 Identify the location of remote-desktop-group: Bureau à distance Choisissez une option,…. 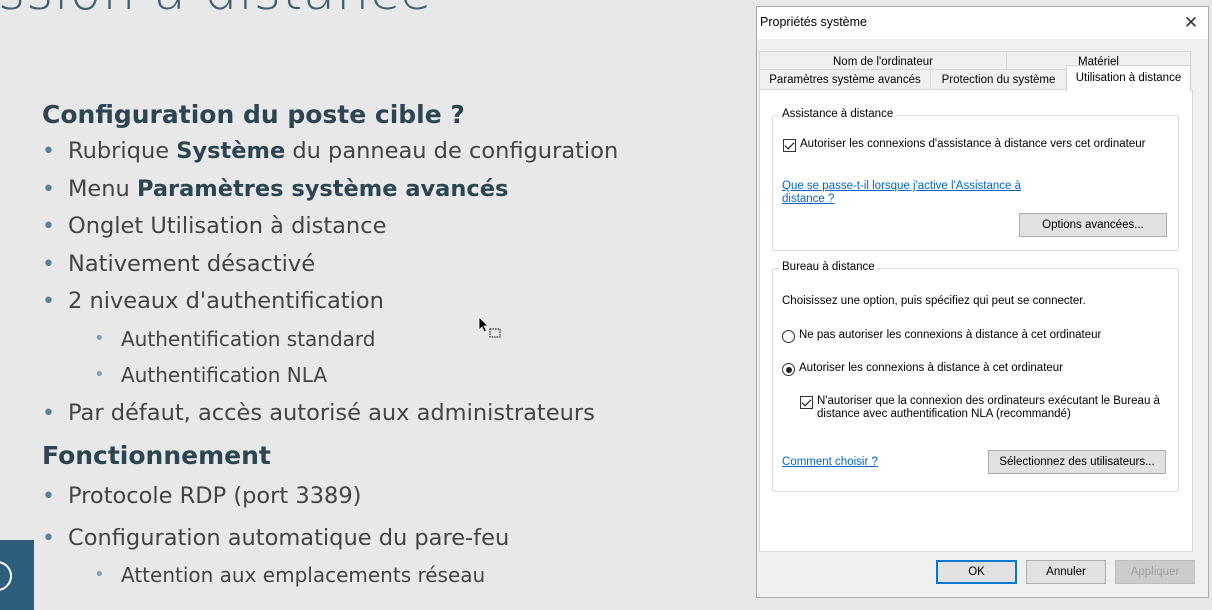
(975, 376).